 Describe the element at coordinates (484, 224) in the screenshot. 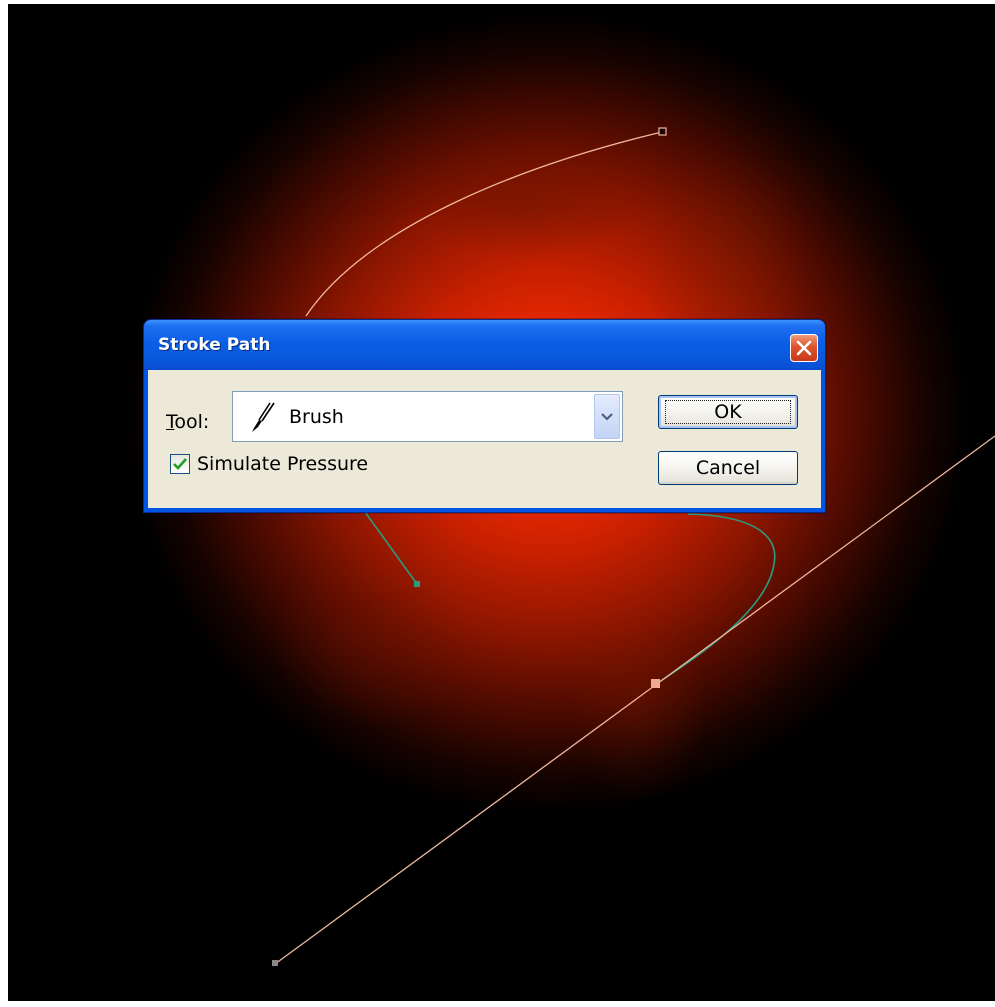

I see `path-segment-upper` at that location.